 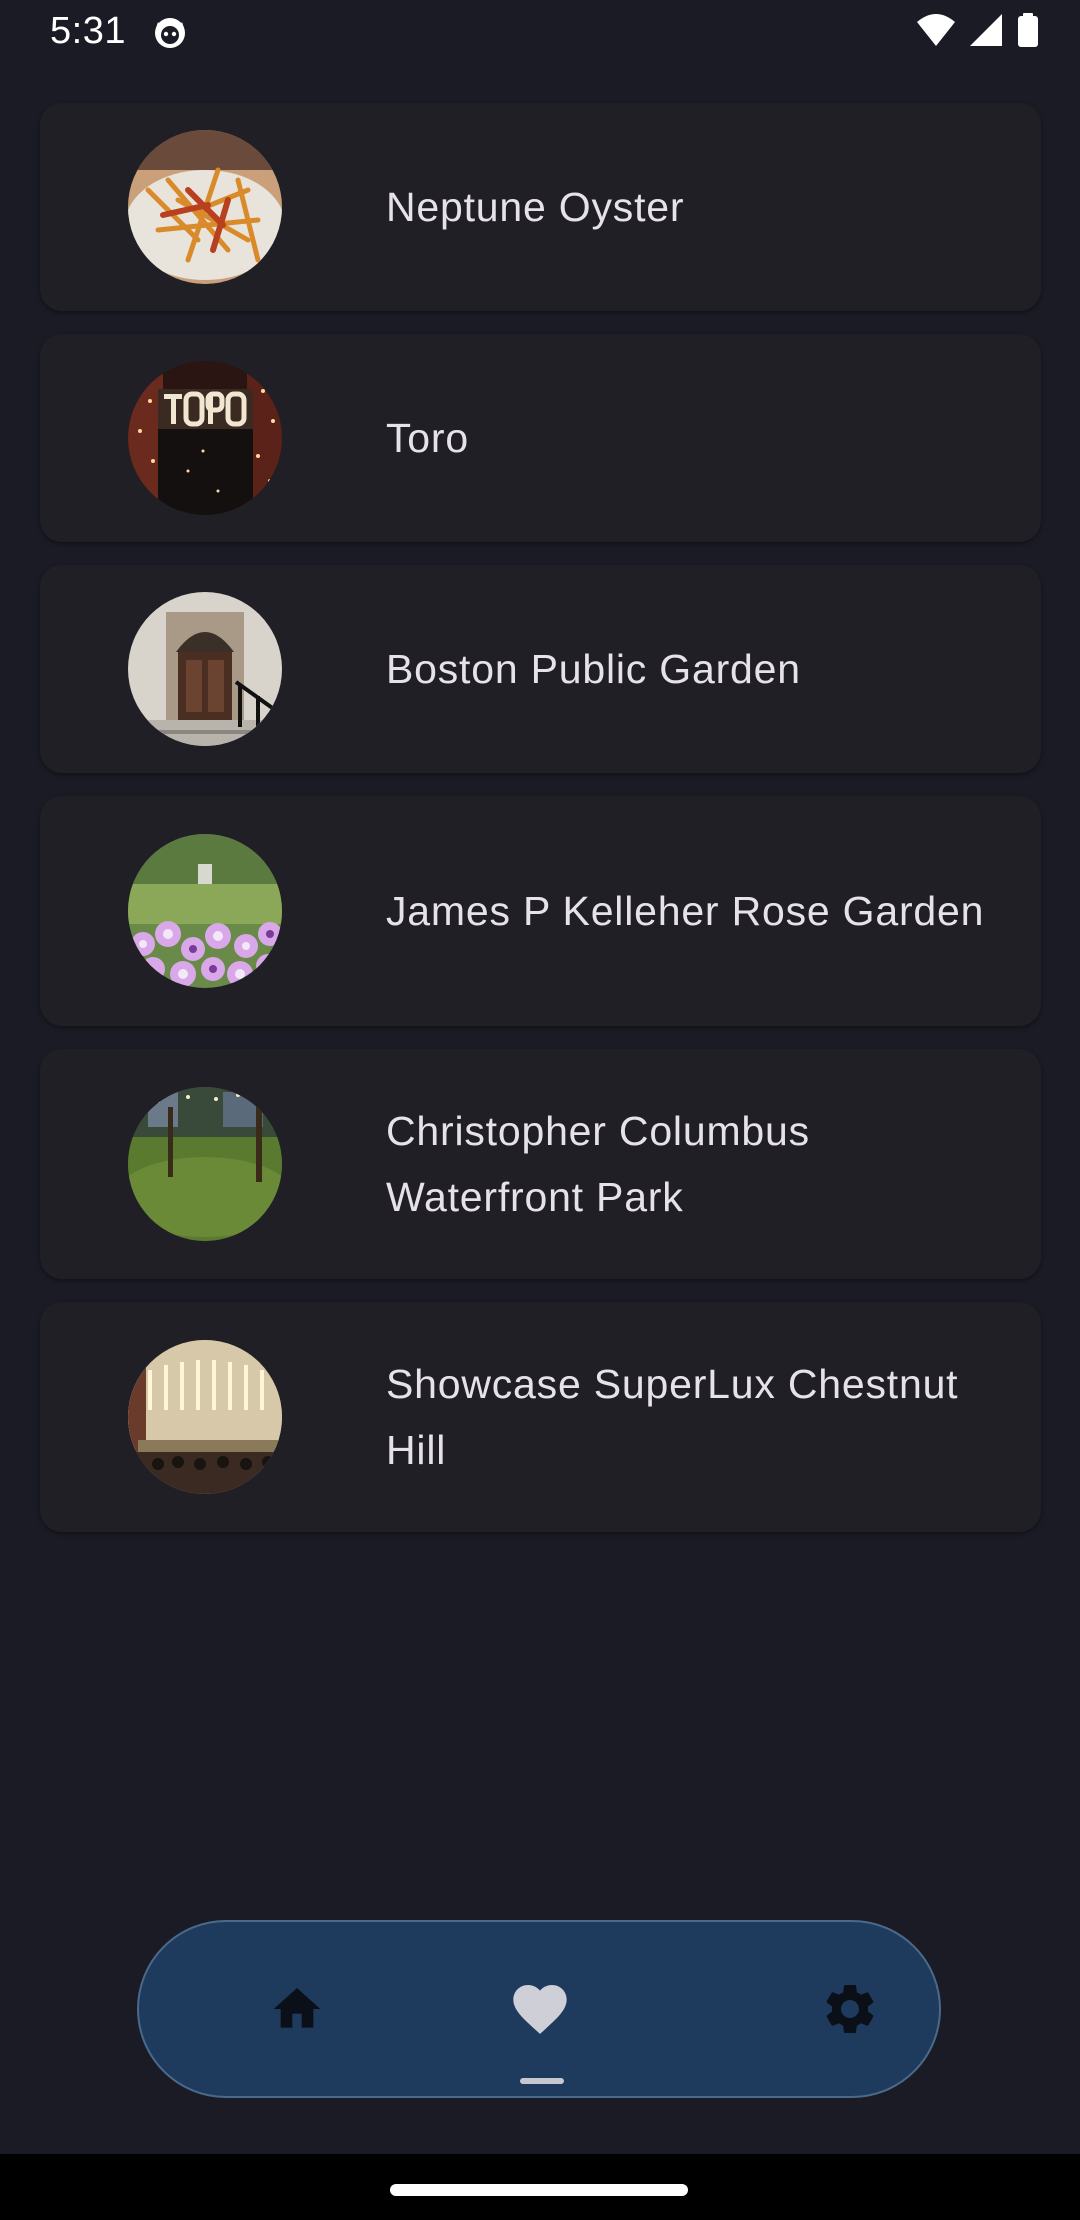 What do you see at coordinates (540, 438) in the screenshot?
I see `place-card-toro: Toro` at bounding box center [540, 438].